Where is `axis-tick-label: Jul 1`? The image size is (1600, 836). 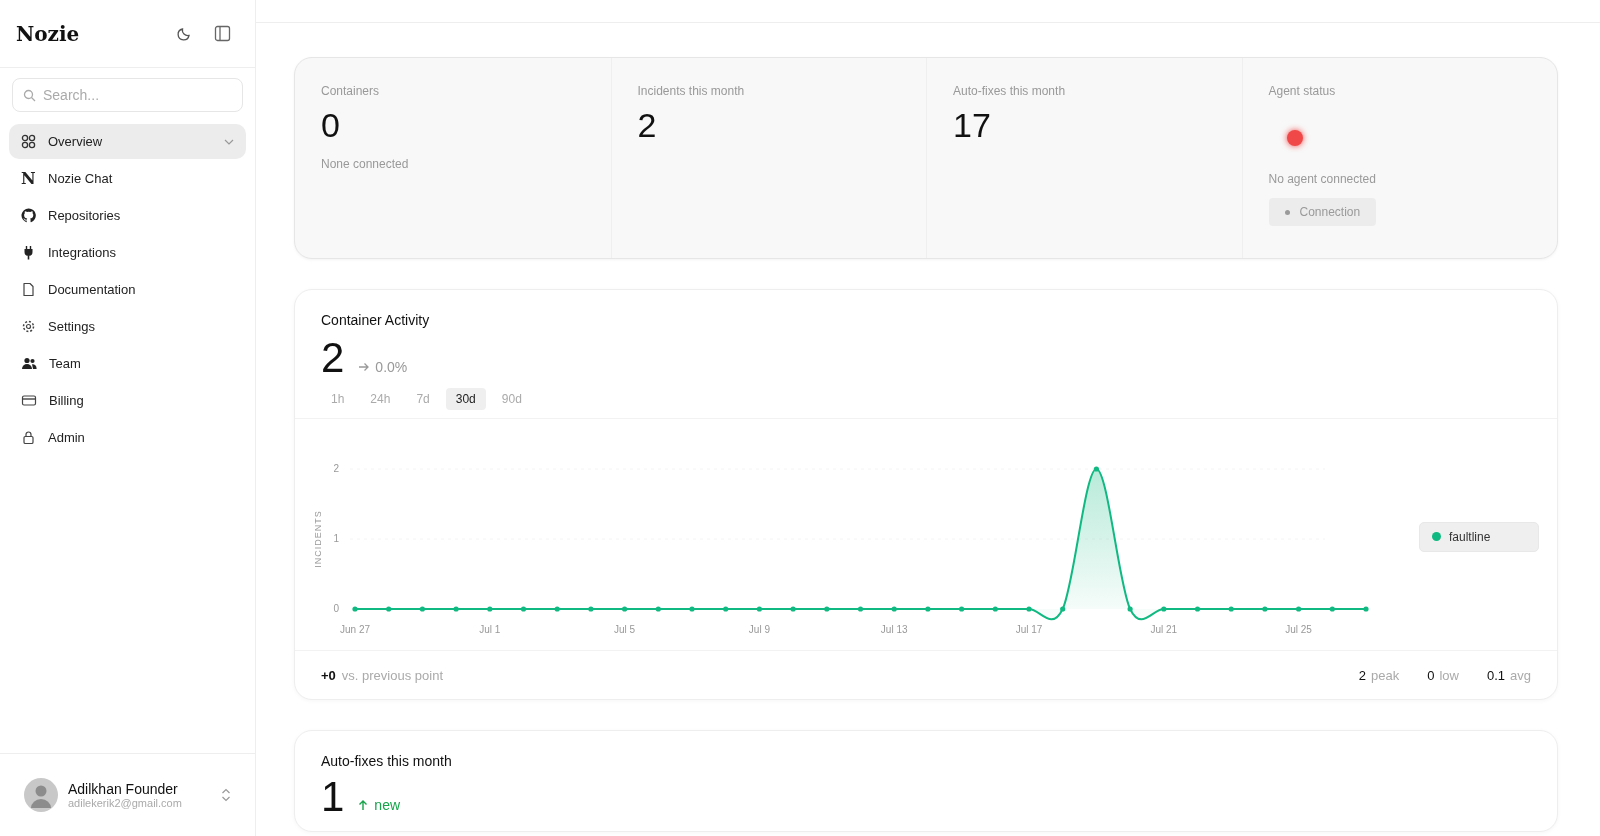
axis-tick-label: Jul 1 is located at coordinates (490, 629).